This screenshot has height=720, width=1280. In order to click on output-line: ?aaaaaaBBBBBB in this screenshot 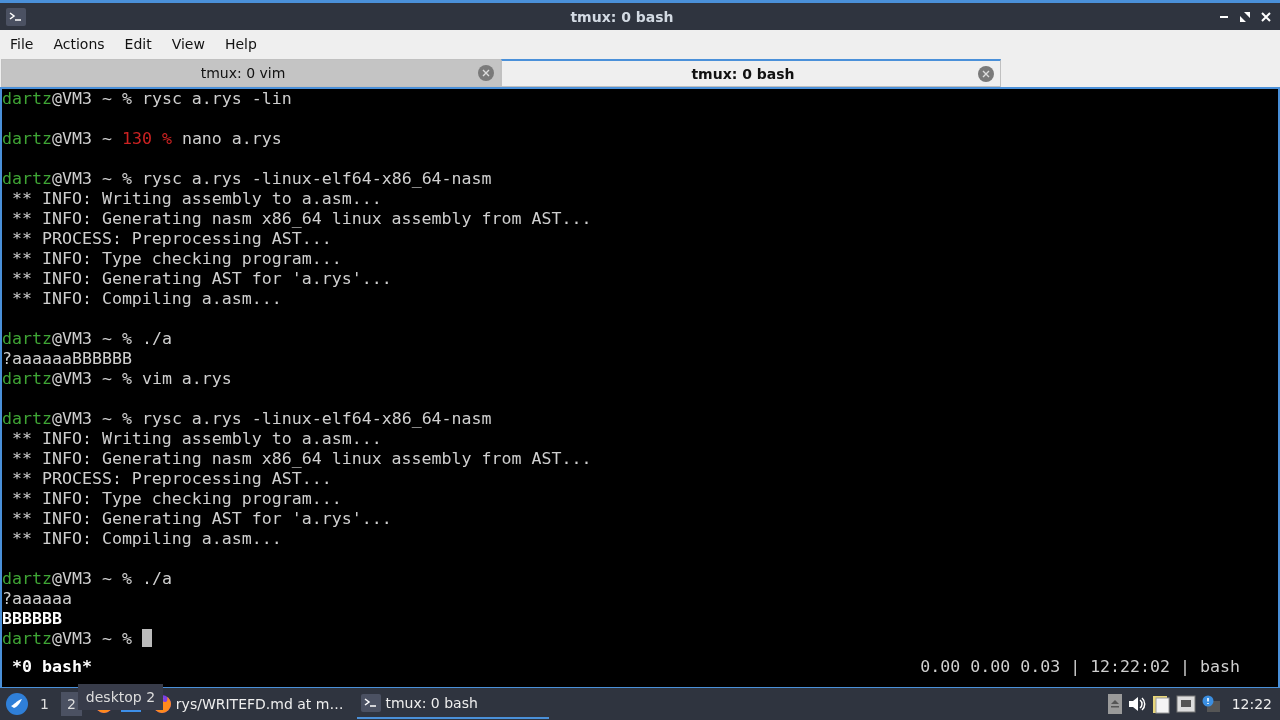, I will do `click(67, 358)`.